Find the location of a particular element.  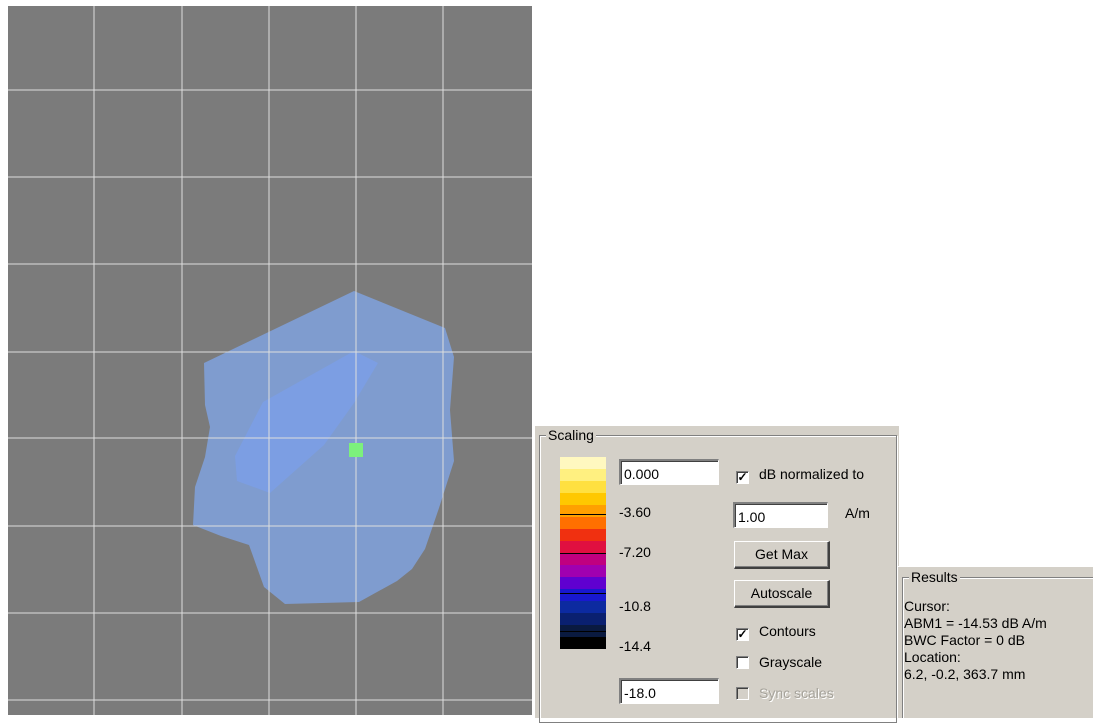

contours-checkbox: ✓ Contours is located at coordinates (776, 631).